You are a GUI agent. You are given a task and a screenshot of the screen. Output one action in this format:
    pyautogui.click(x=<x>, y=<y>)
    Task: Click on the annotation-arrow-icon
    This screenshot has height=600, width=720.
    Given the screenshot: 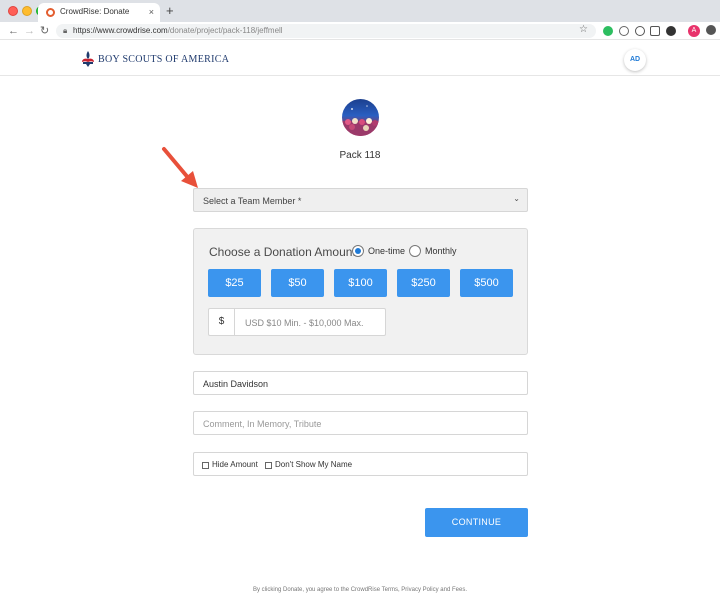 What is the action you would take?
    pyautogui.click(x=180, y=167)
    